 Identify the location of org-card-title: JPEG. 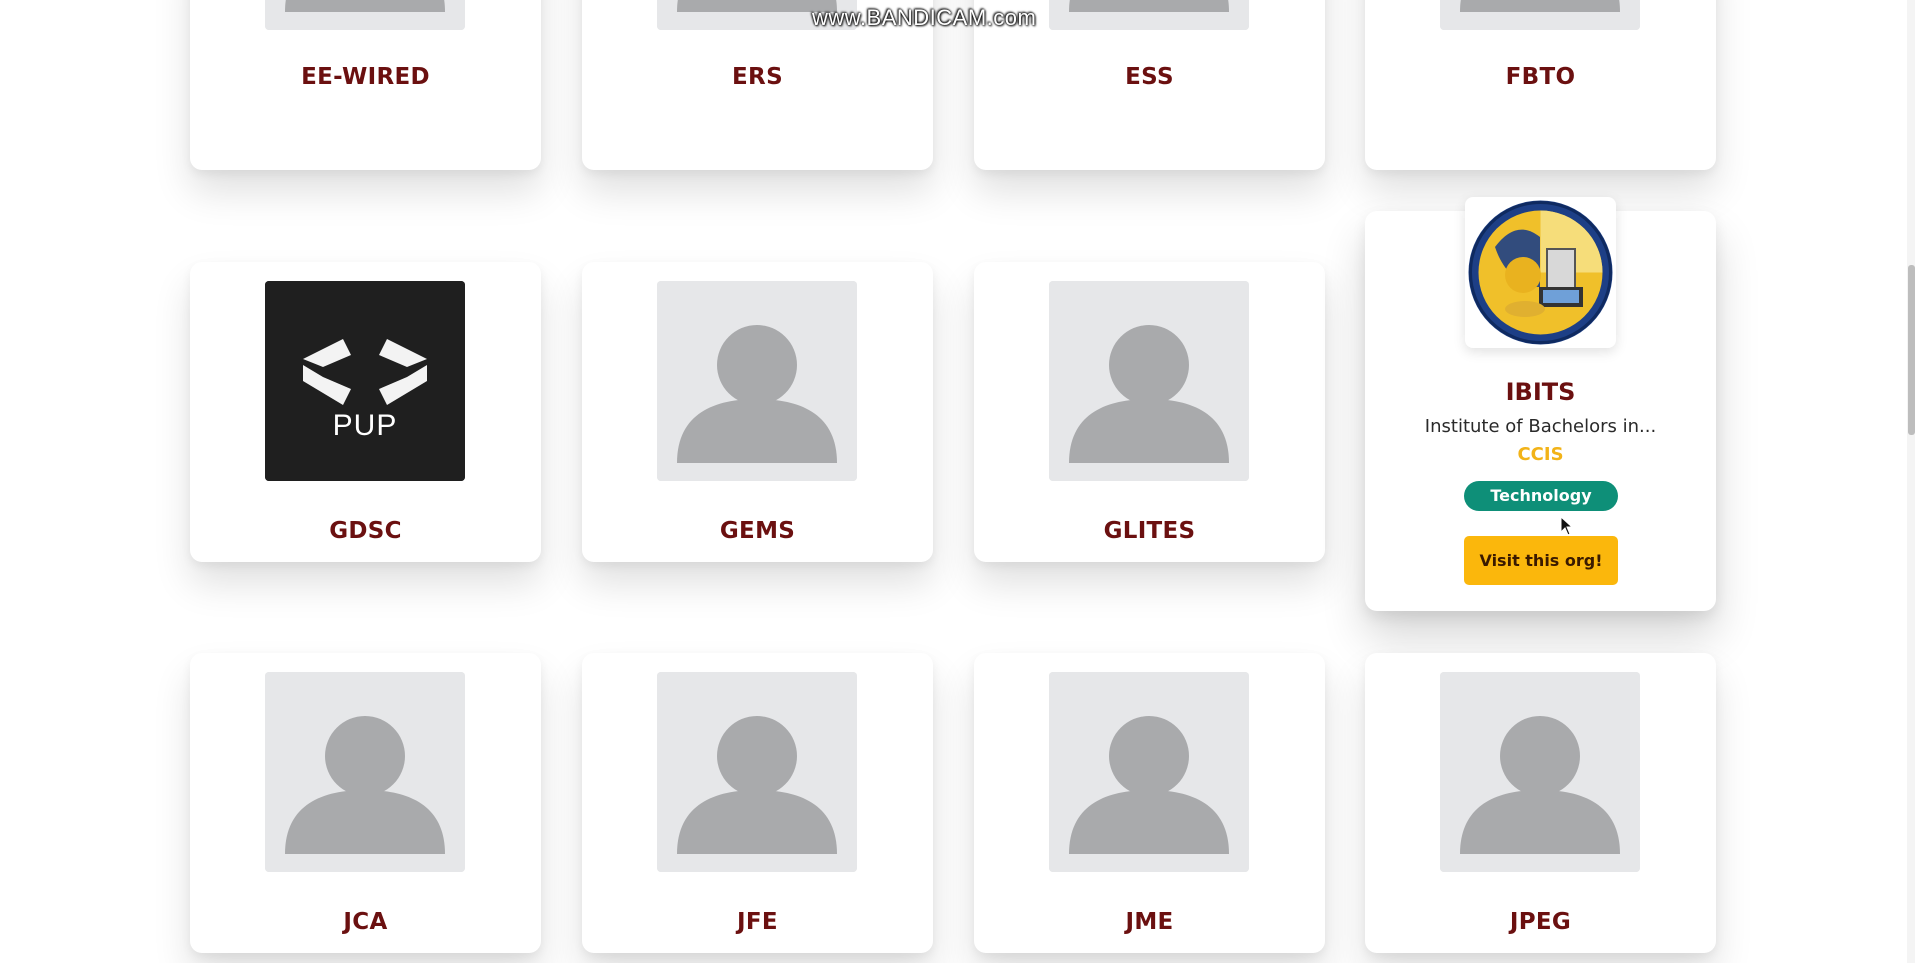
(1540, 922).